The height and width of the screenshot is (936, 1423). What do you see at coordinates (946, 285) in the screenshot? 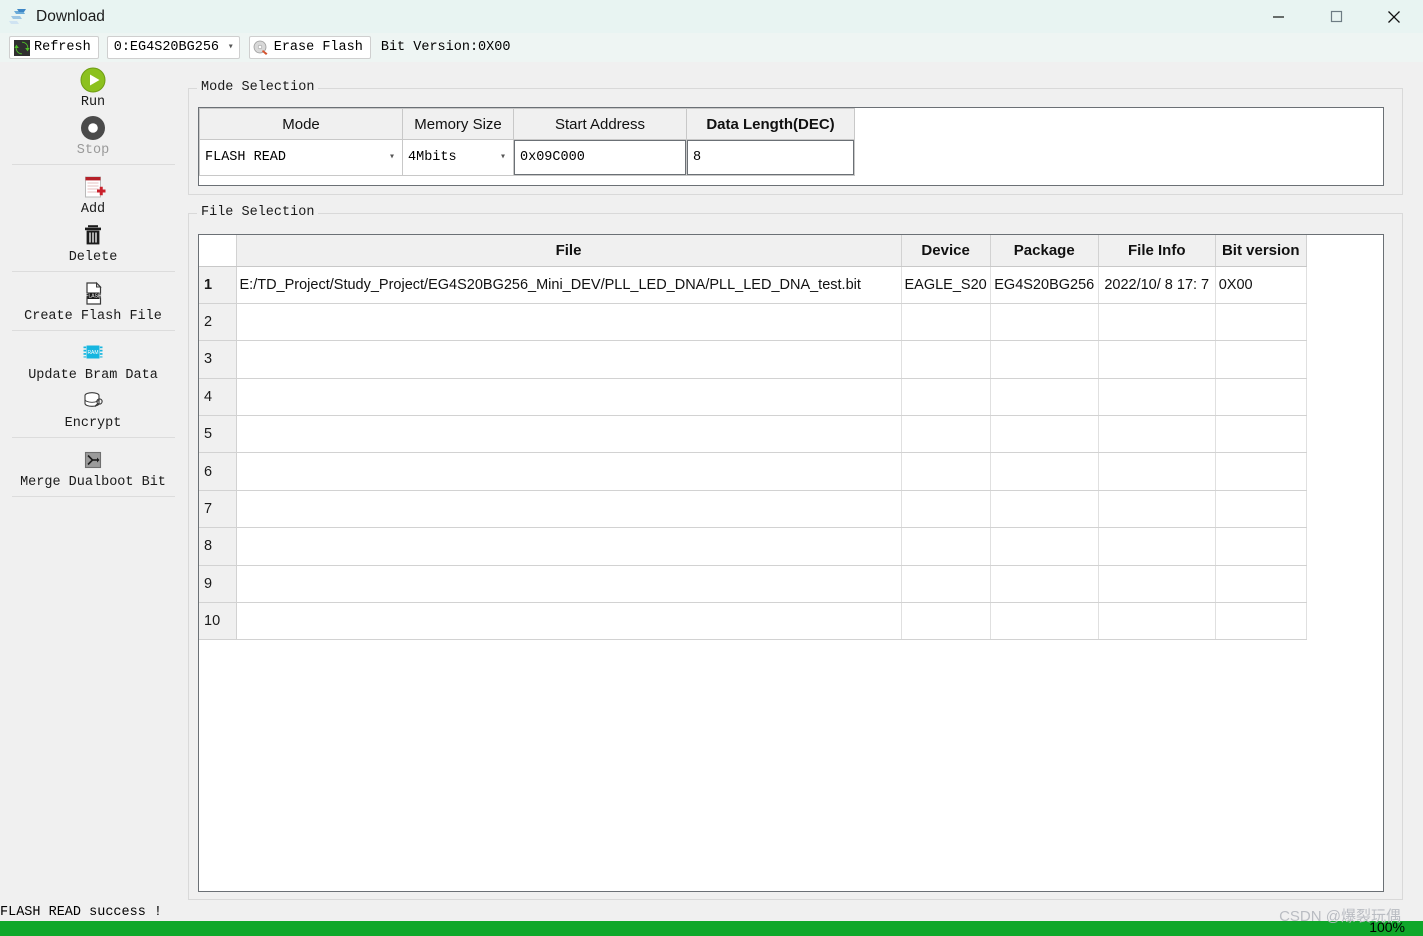
I see `cell-device: EAGLE_S20` at bounding box center [946, 285].